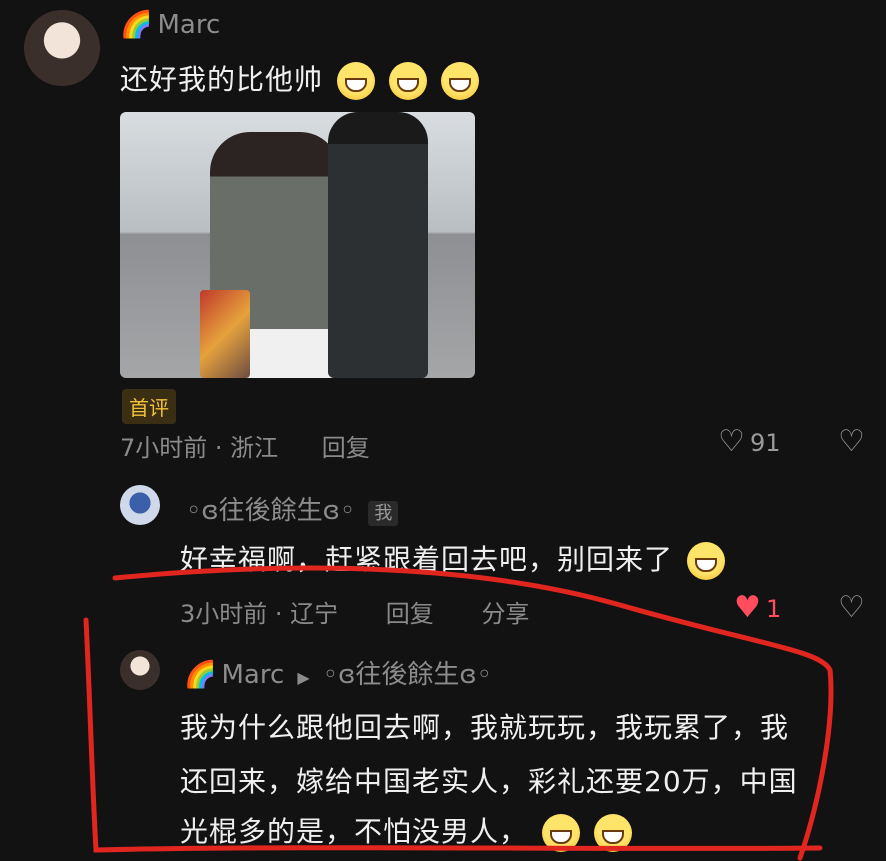 The image size is (886, 861). Describe the element at coordinates (297, 245) in the screenshot. I see `comment-photo` at that location.